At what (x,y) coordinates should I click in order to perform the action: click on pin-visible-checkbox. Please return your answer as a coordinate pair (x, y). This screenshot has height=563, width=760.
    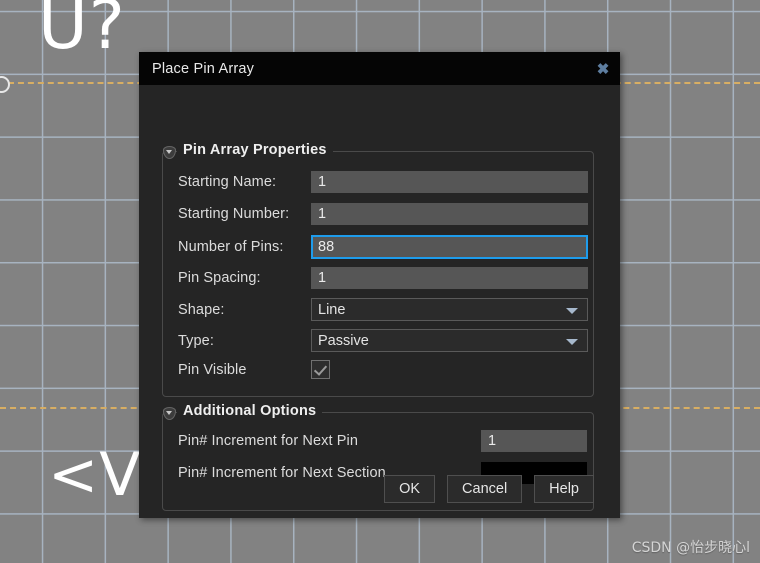
    Looking at the image, I should click on (320, 369).